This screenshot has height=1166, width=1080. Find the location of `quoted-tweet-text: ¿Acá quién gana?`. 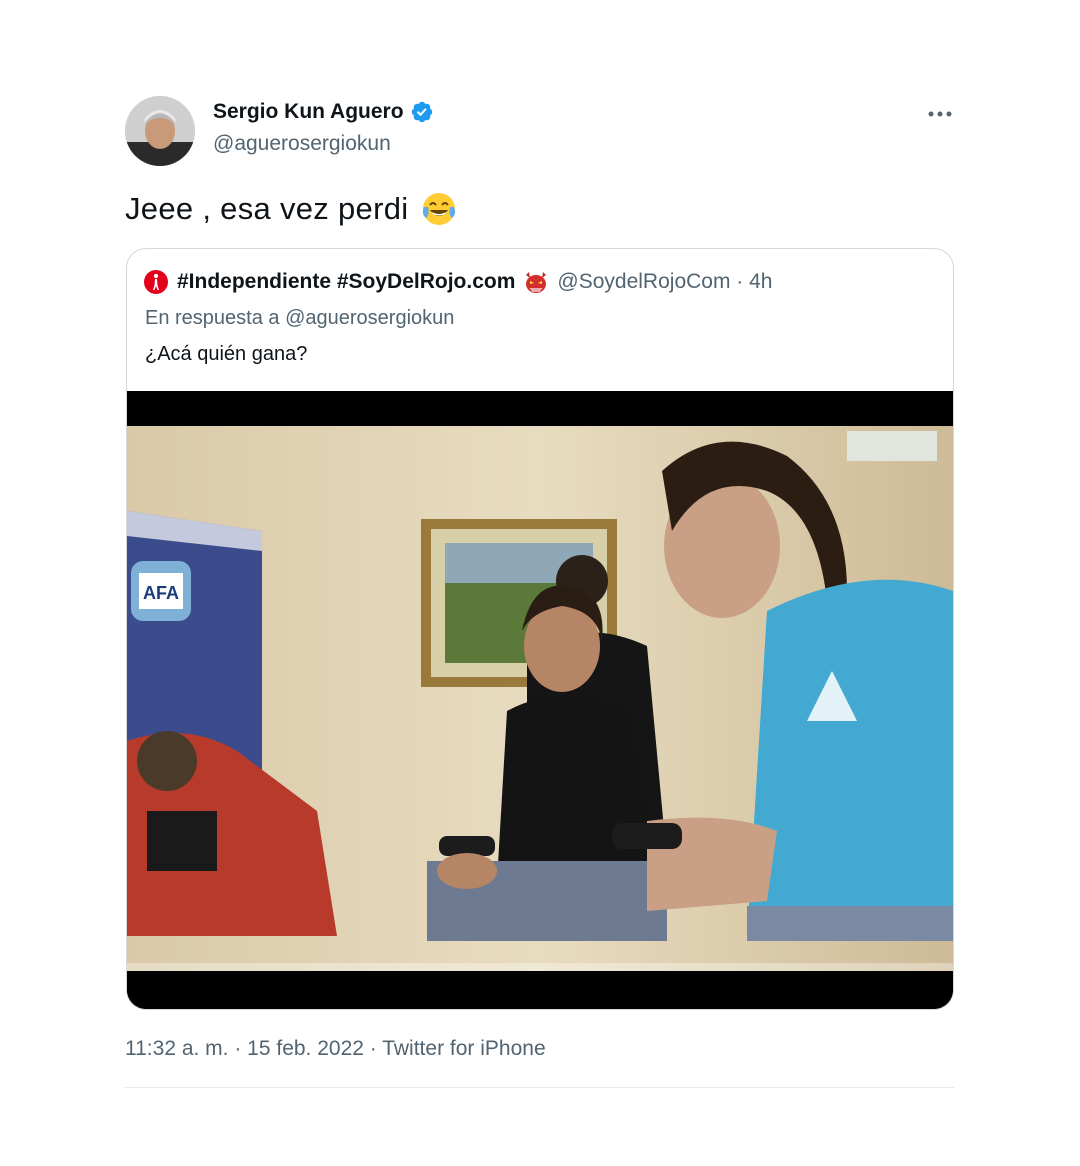

quoted-tweet-text: ¿Acá quién gana? is located at coordinates (226, 354).